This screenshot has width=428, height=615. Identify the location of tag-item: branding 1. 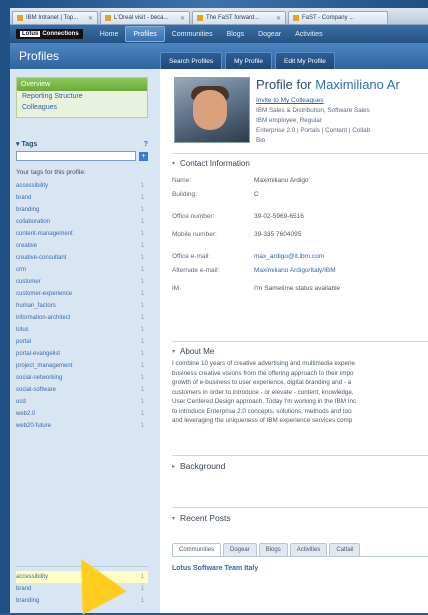
(82, 210).